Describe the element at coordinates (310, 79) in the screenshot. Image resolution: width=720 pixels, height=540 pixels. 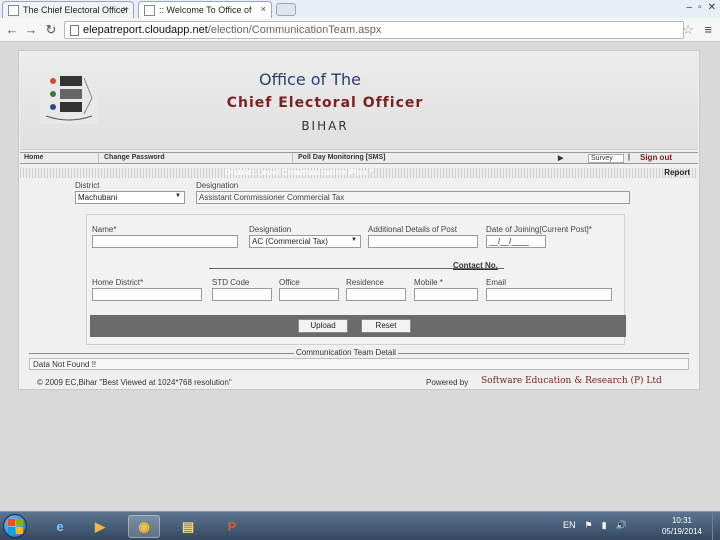
I see `banner-title-line1: Office of The` at that location.